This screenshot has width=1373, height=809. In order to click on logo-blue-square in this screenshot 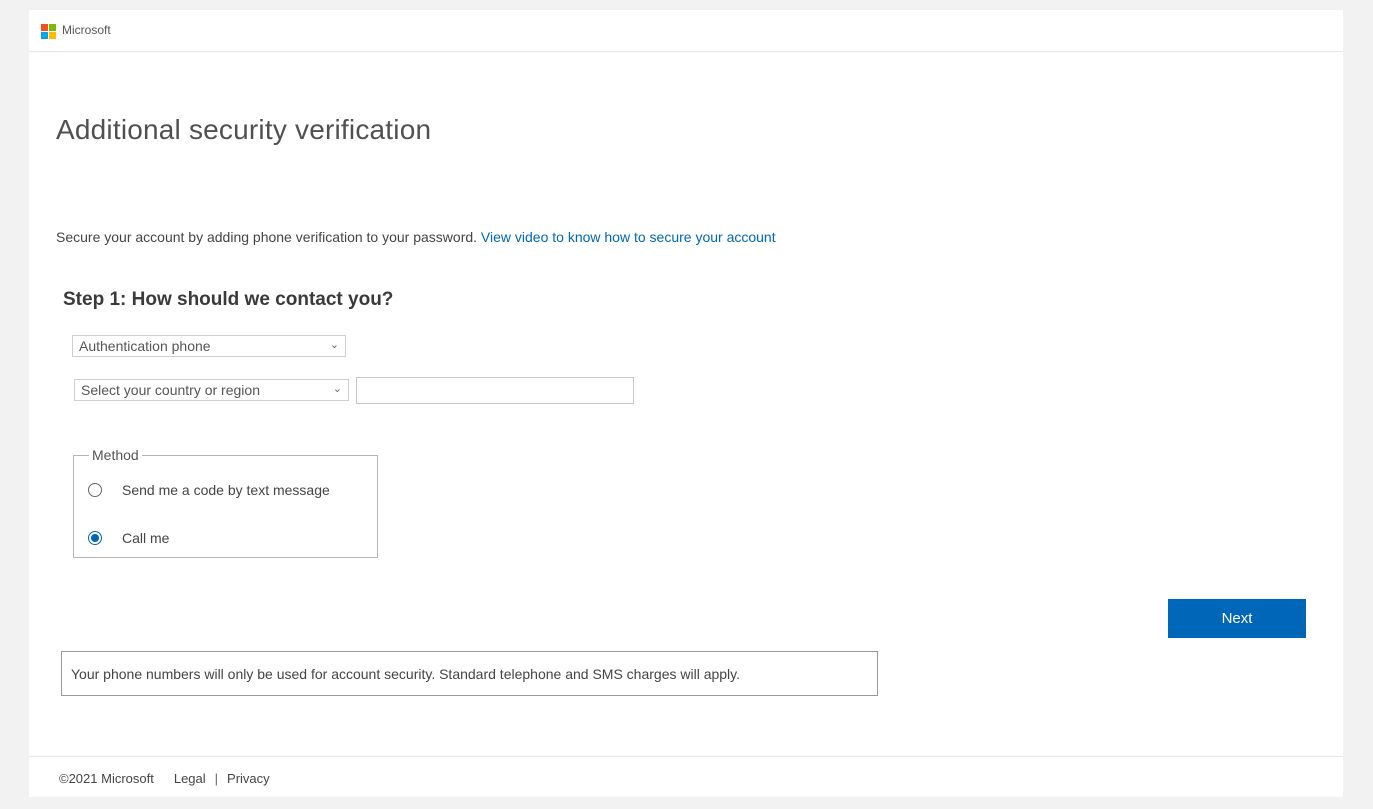, I will do `click(44, 35)`.